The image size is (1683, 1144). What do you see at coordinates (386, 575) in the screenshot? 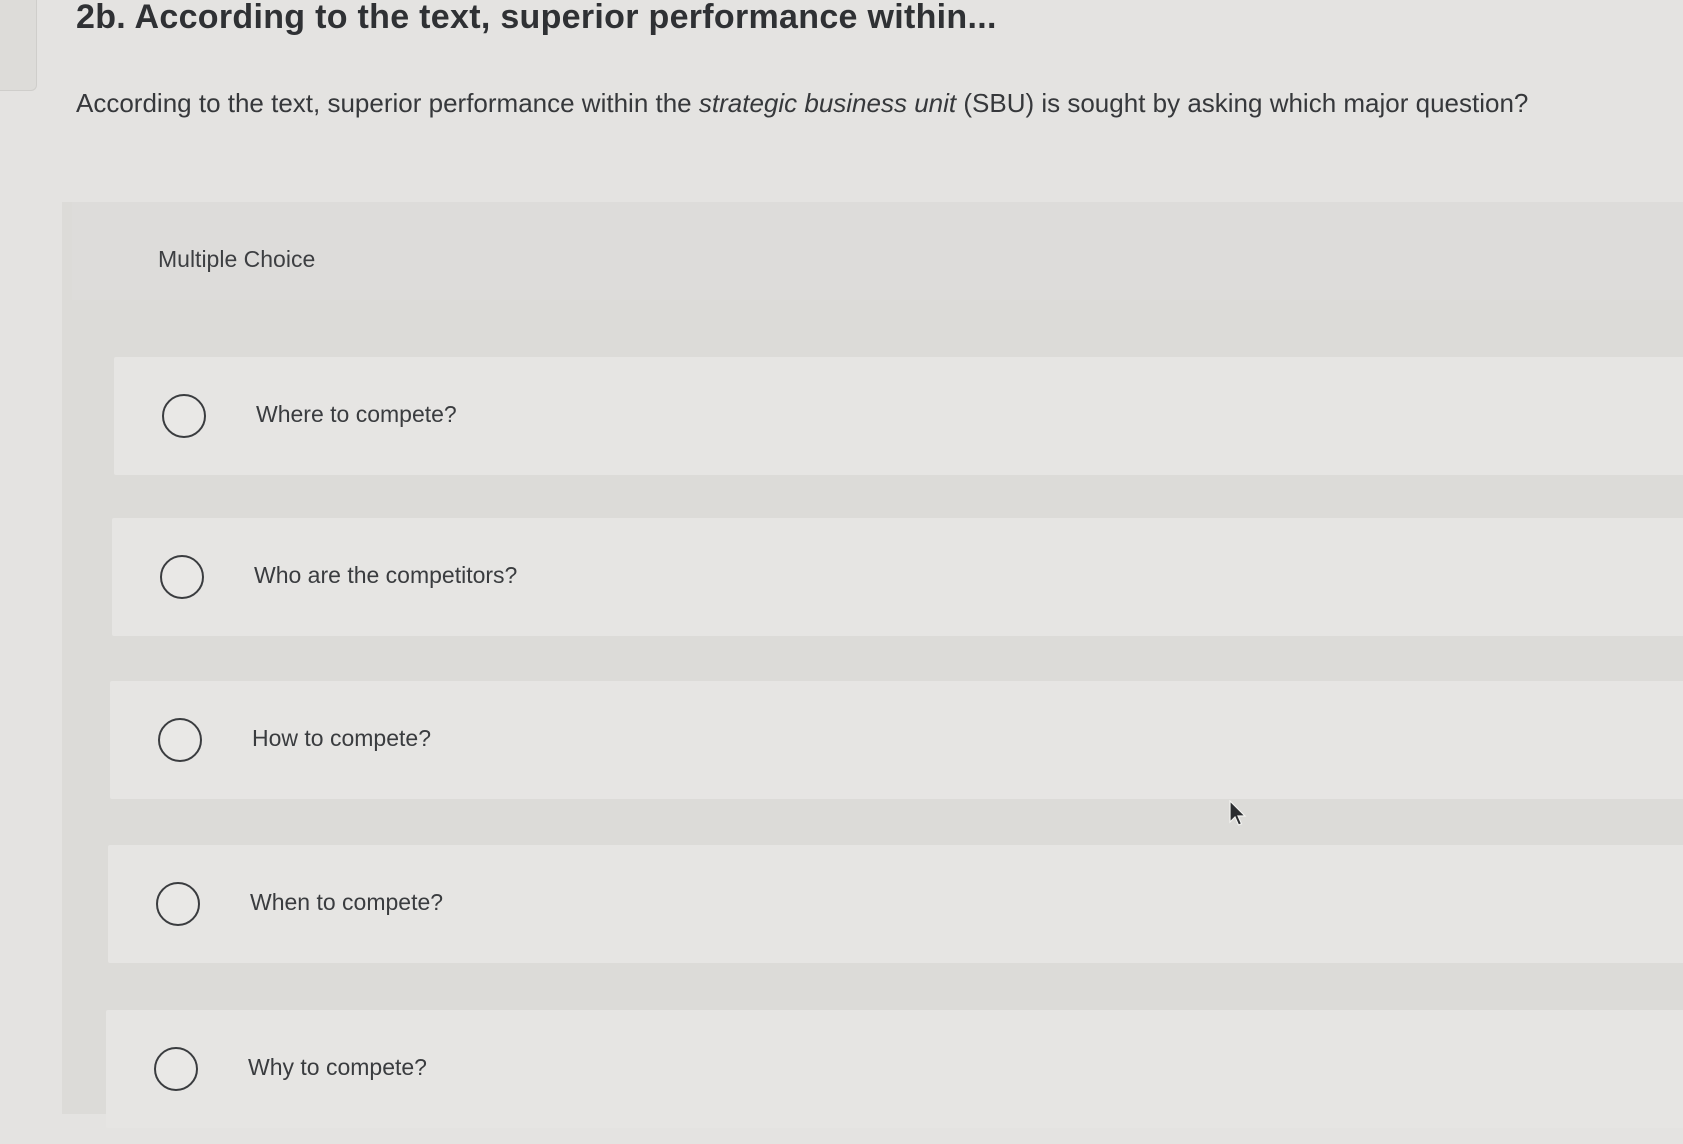
I see `answer-option-label: Who are the competitors?` at bounding box center [386, 575].